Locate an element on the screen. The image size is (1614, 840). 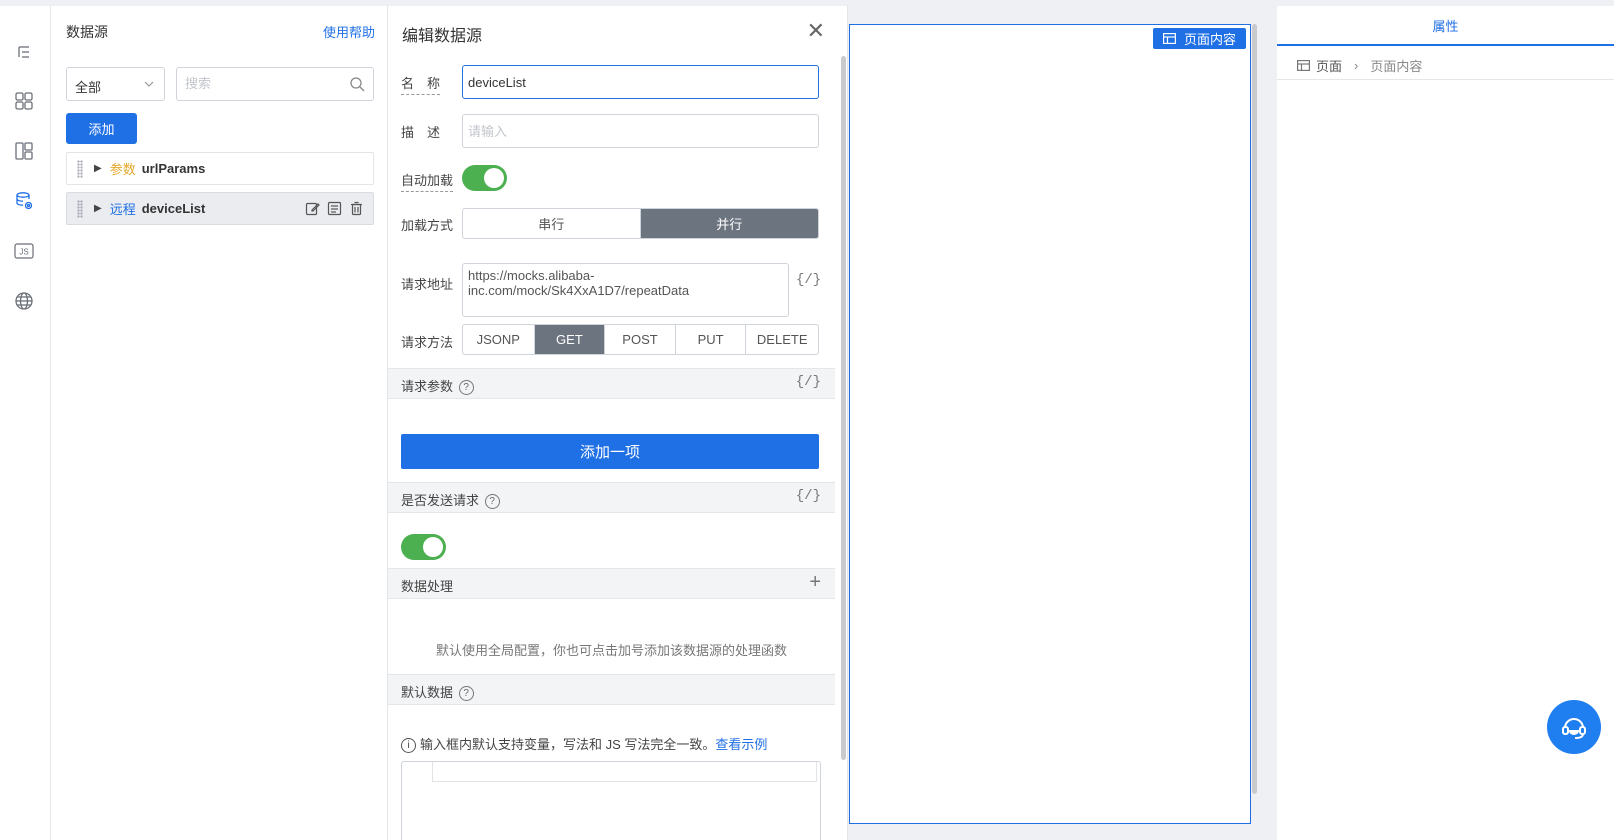
tab-properties: 属性 is located at coordinates (1445, 26).